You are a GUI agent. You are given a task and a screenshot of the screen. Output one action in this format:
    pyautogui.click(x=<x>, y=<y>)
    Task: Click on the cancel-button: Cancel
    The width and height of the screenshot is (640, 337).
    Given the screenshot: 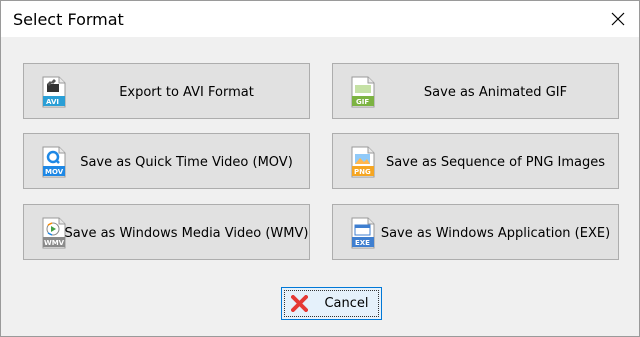 What is the action you would take?
    pyautogui.click(x=331, y=303)
    